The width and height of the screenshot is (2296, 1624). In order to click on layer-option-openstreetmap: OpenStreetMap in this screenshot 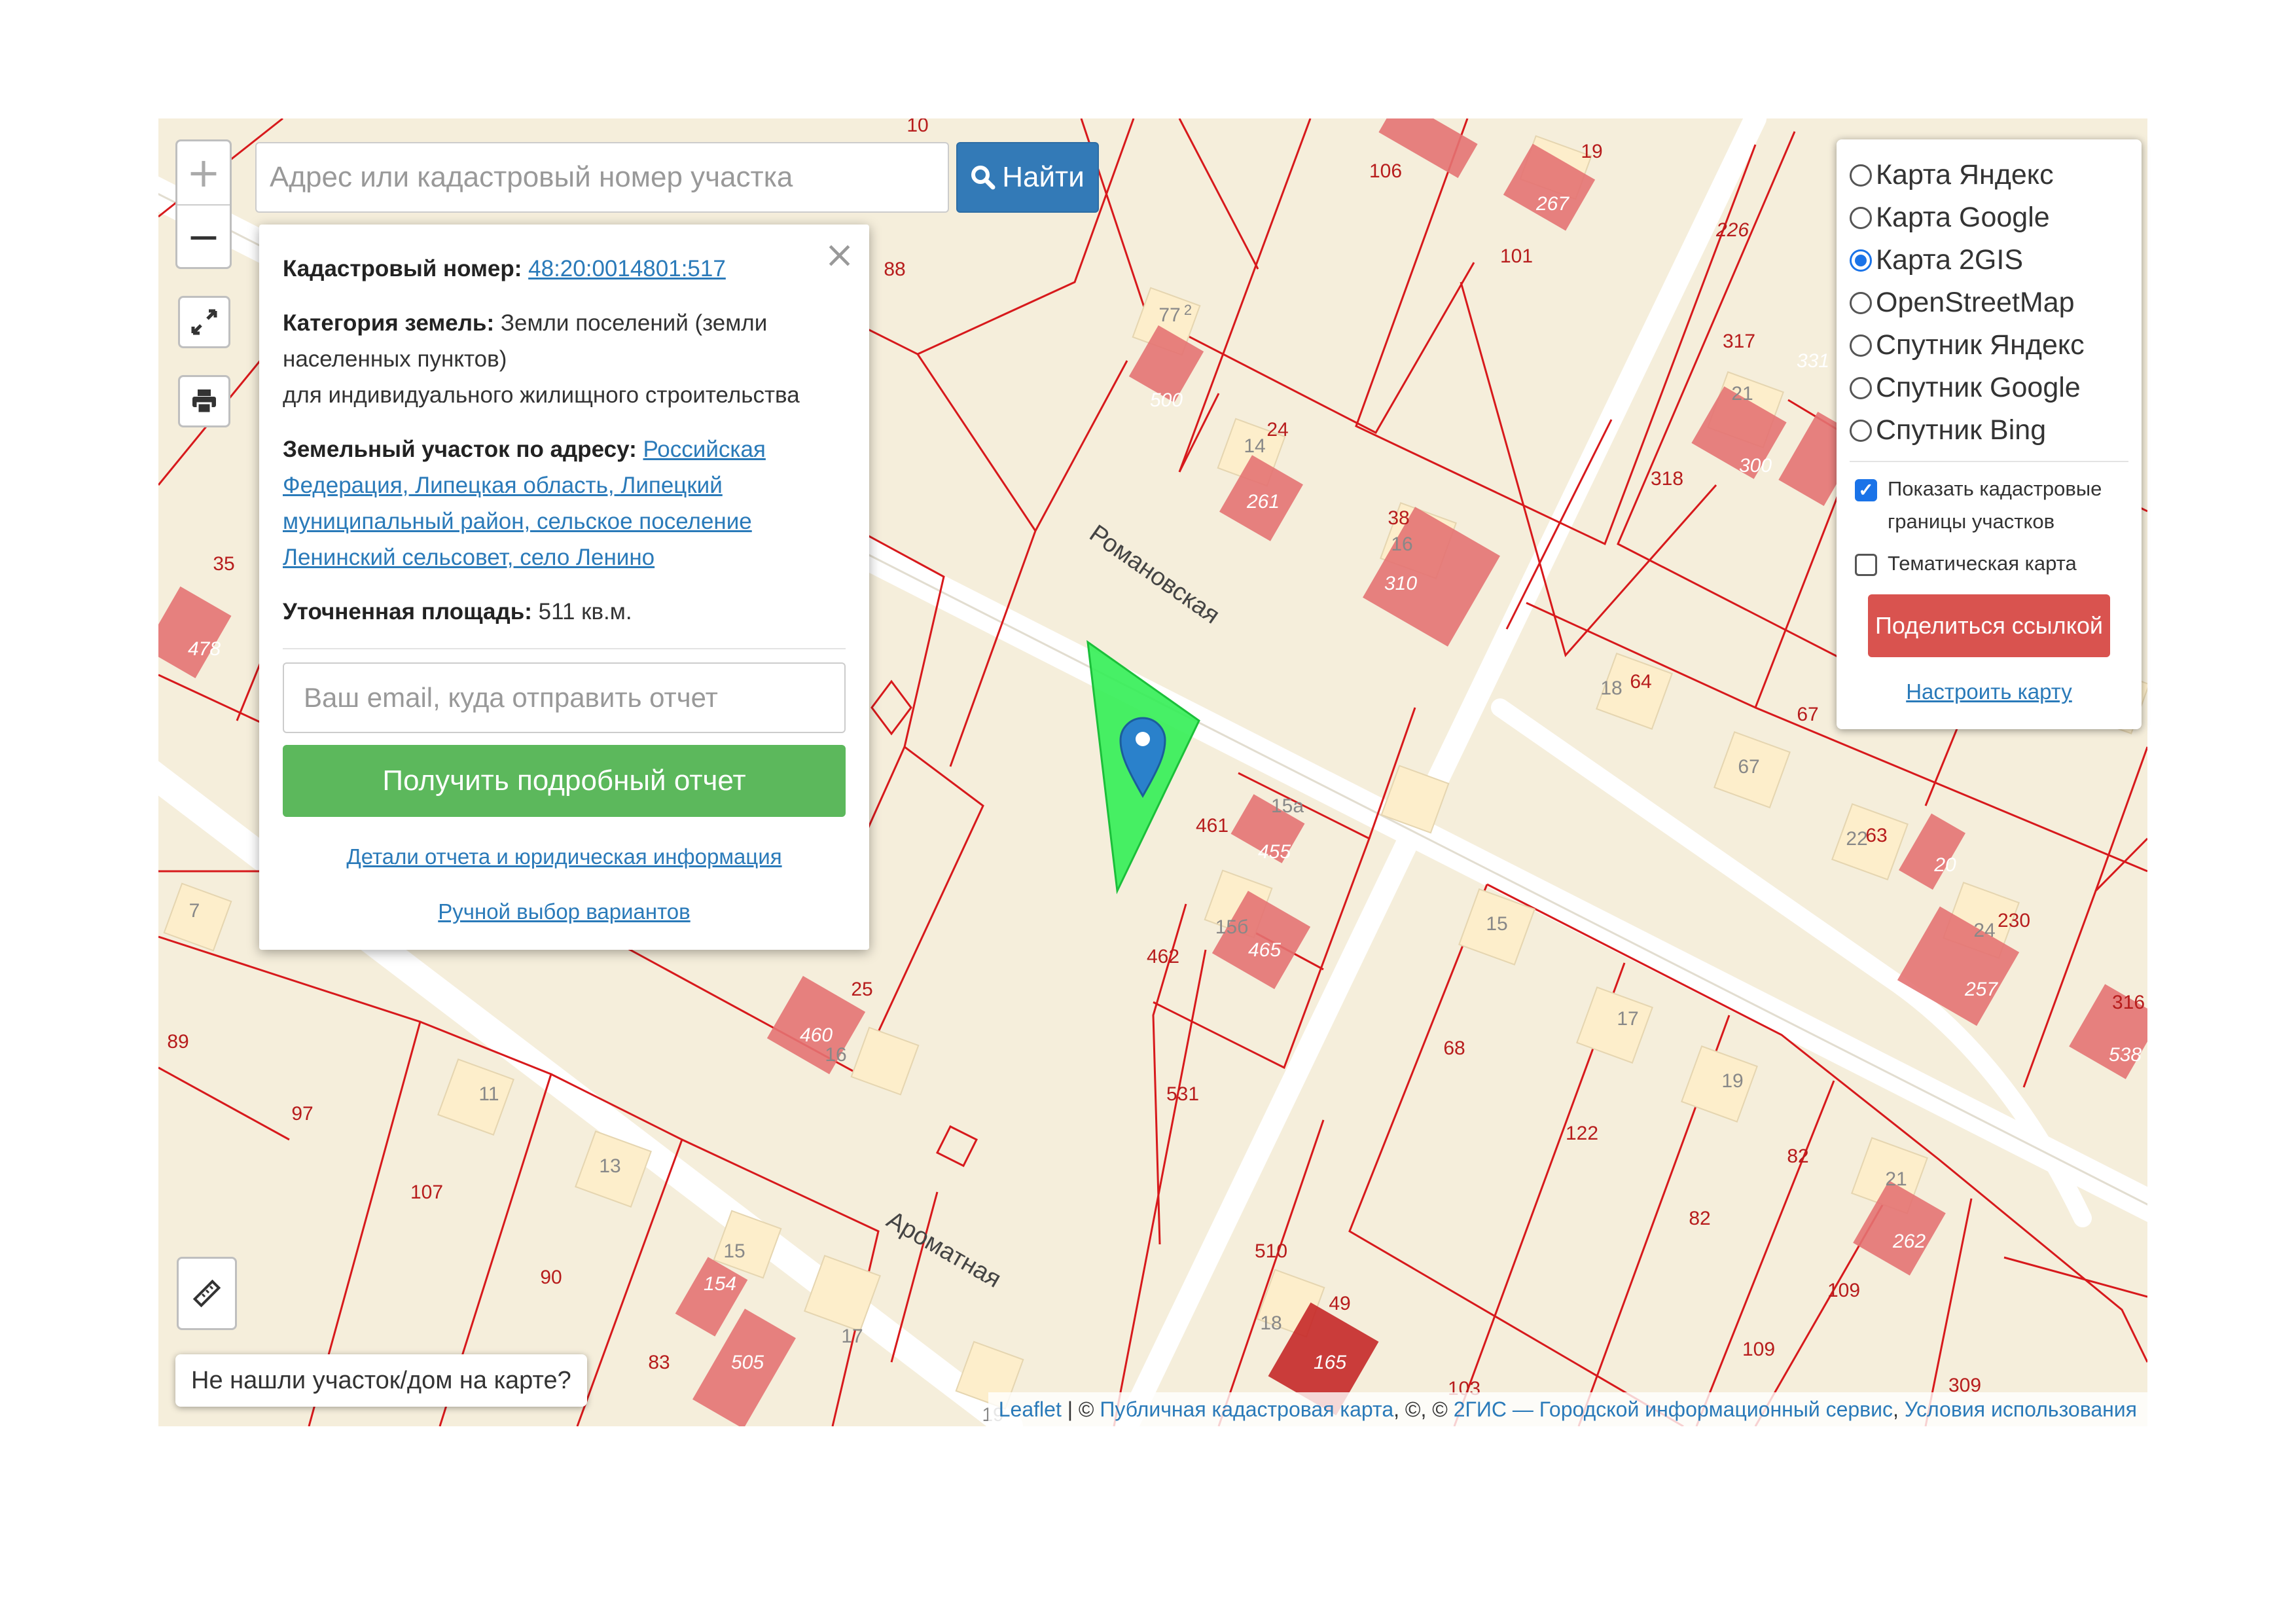, I will do `click(1989, 302)`.